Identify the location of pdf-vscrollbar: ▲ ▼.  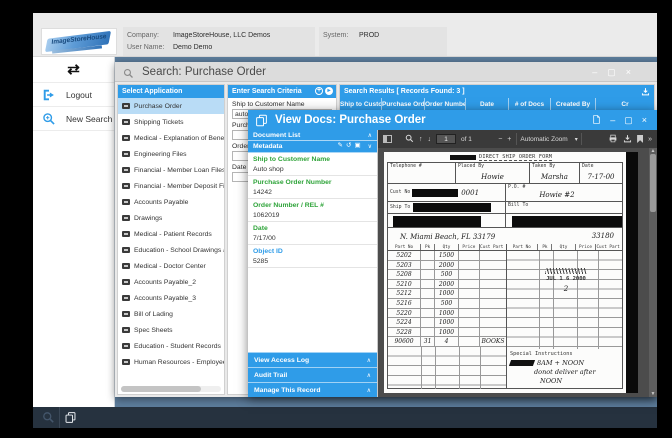
(653, 272).